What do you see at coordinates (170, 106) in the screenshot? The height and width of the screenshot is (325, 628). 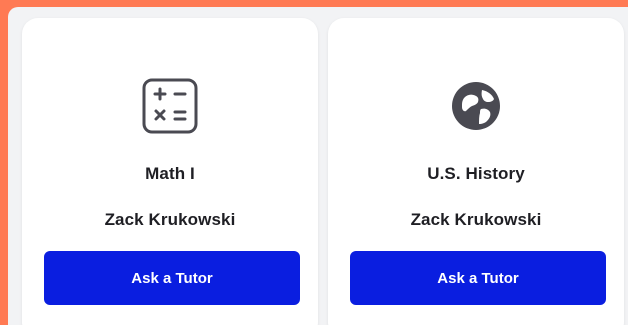 I see `calculator-icon` at bounding box center [170, 106].